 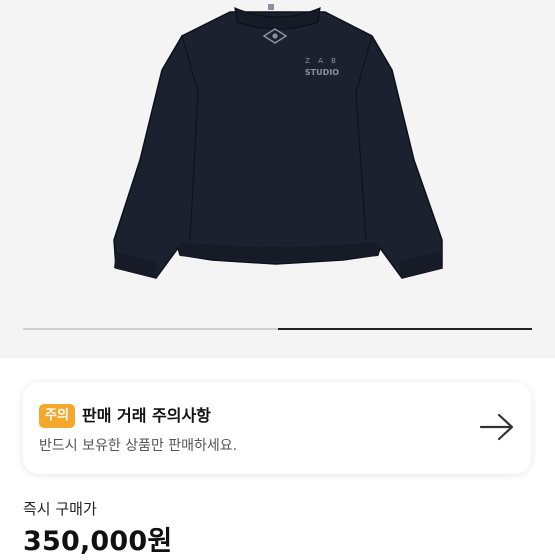 I want to click on chest-print-line1: Z A B, so click(x=322, y=61).